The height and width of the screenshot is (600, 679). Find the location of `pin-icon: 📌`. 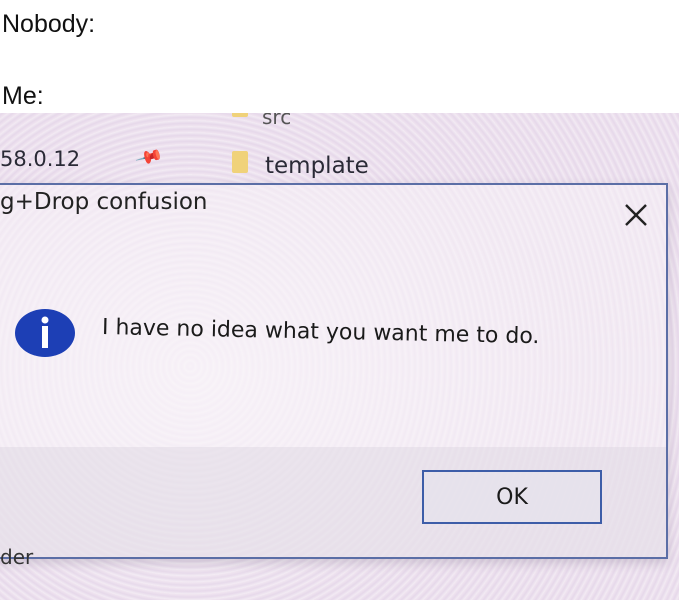

pin-icon: 📌 is located at coordinates (149, 157).